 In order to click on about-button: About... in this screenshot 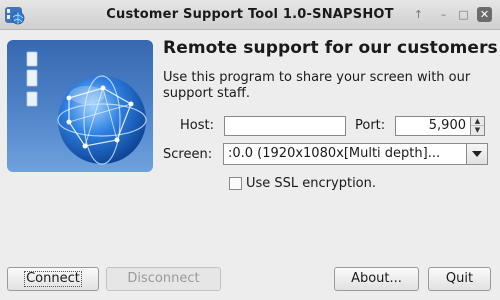, I will do `click(376, 279)`.